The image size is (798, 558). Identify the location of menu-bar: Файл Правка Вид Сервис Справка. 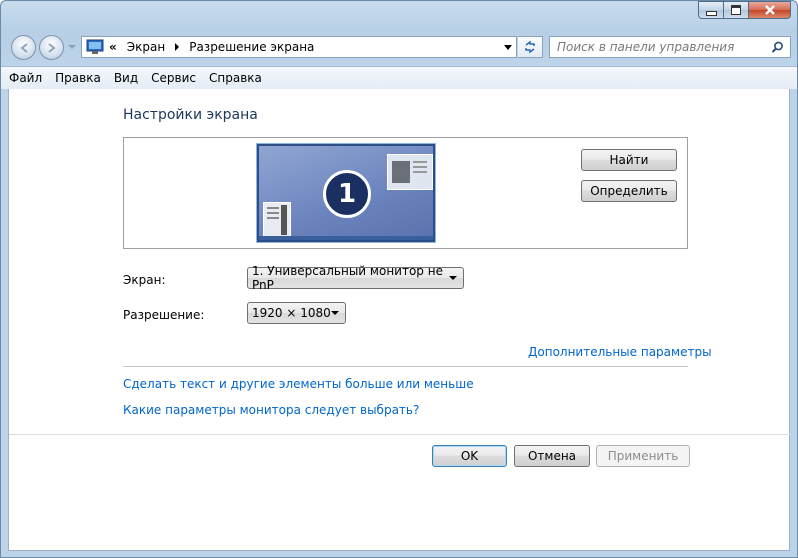
(399, 78).